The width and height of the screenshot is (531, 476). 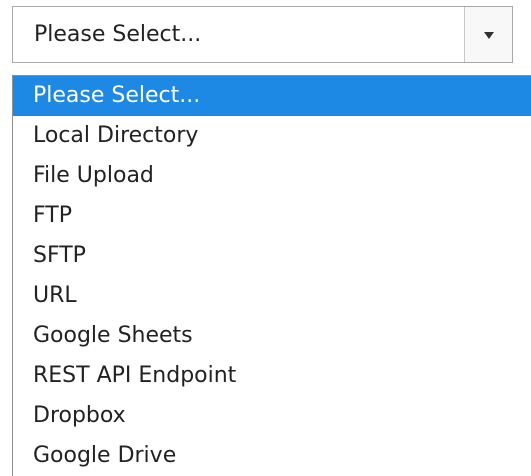 I want to click on option-url: URL, so click(x=272, y=296).